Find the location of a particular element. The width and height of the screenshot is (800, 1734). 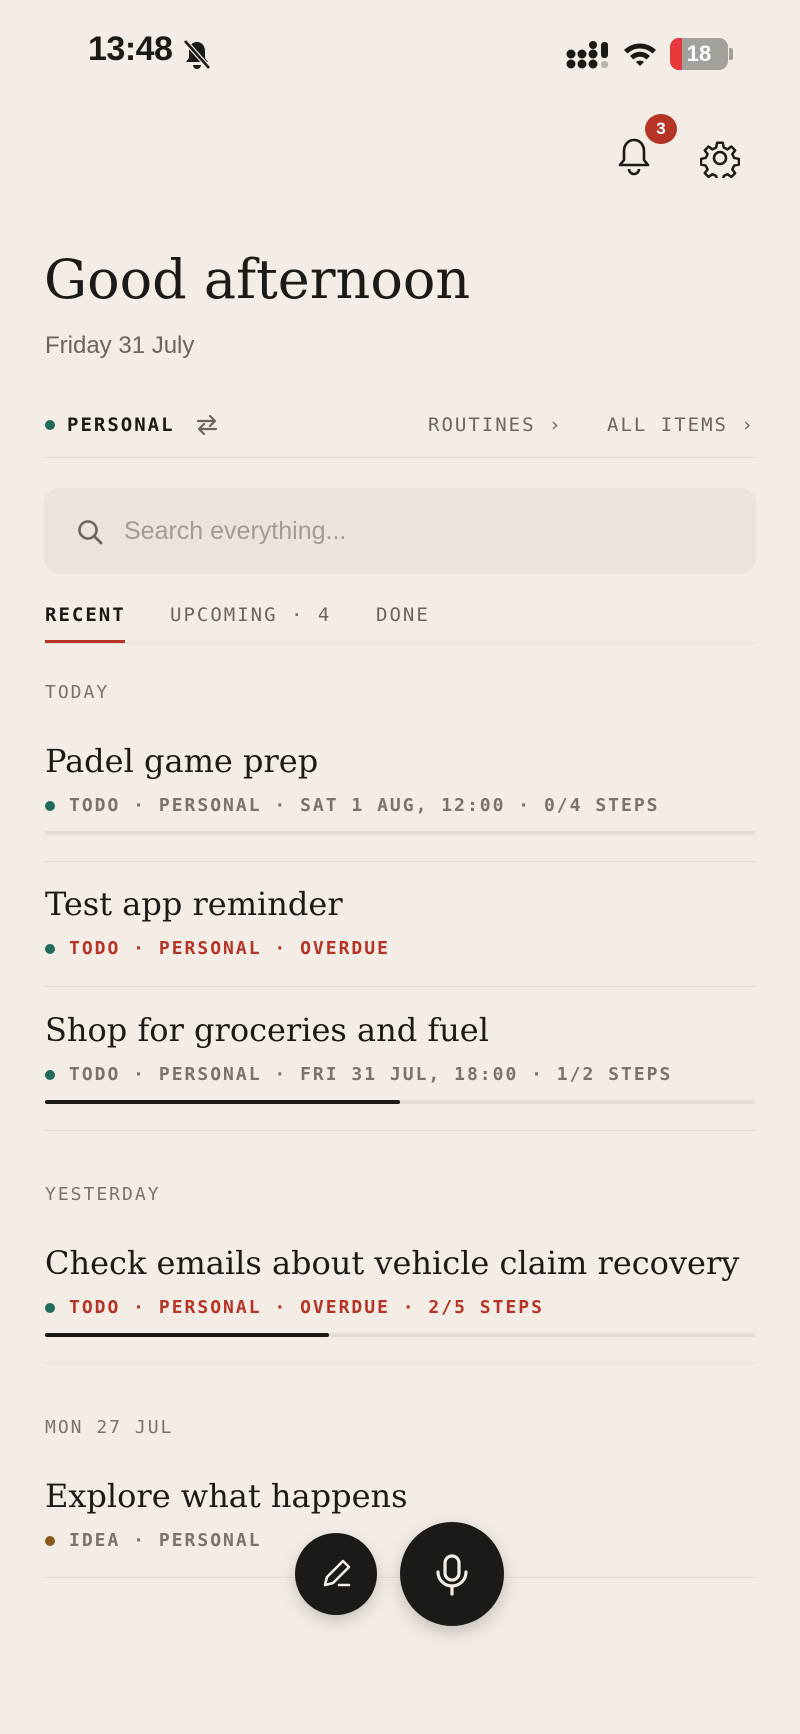

gear-icon is located at coordinates (720, 158).